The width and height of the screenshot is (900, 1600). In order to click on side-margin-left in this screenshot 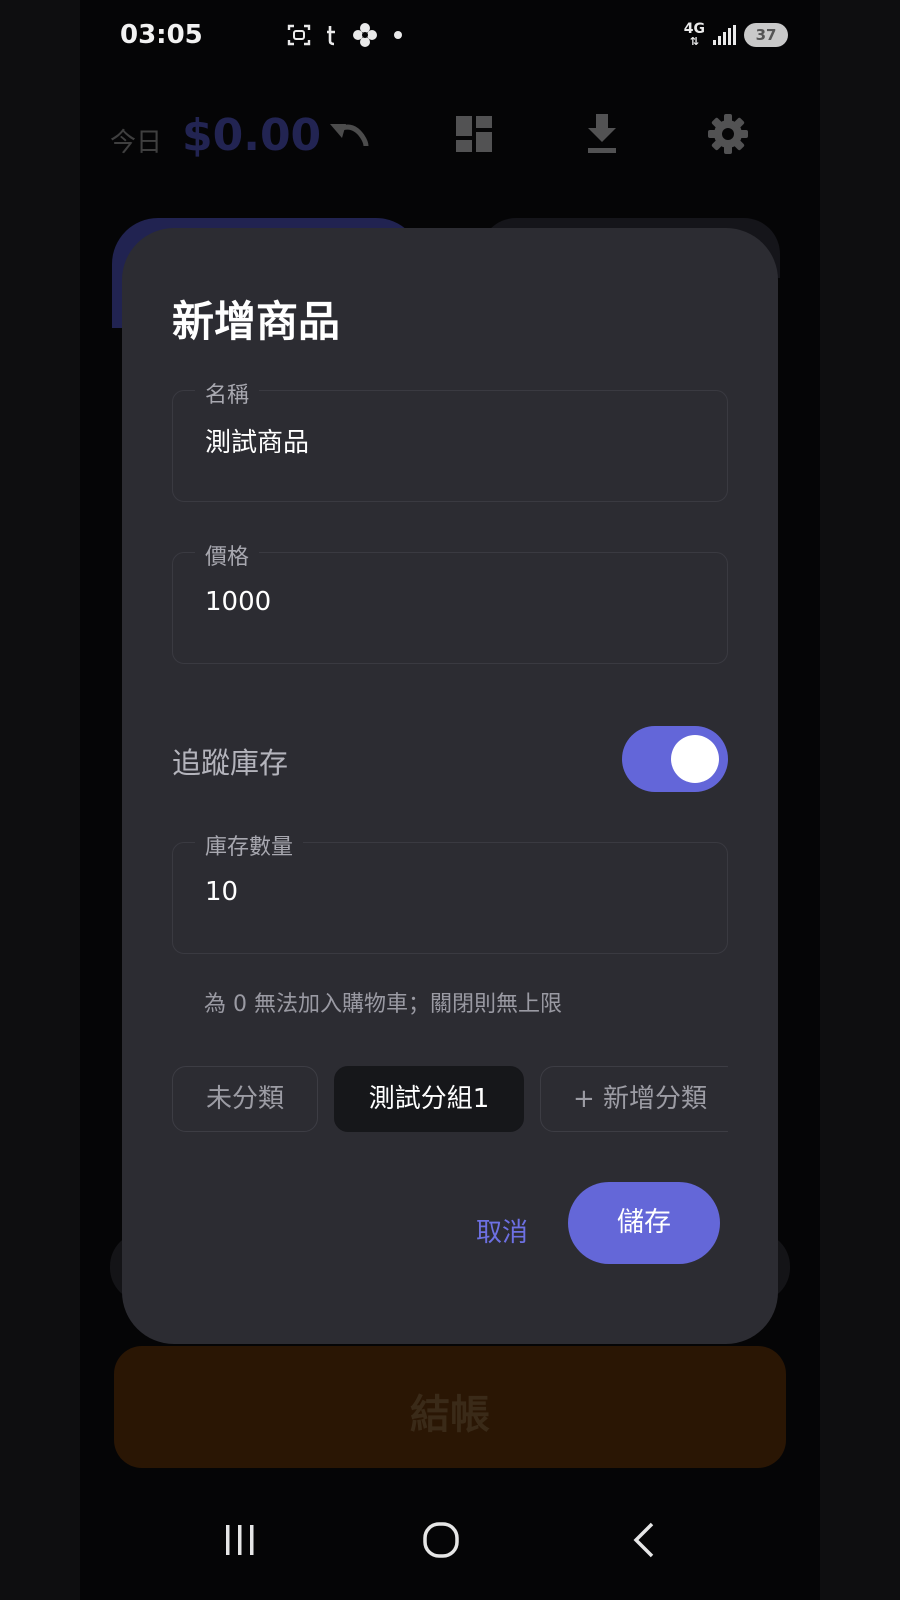, I will do `click(40, 800)`.